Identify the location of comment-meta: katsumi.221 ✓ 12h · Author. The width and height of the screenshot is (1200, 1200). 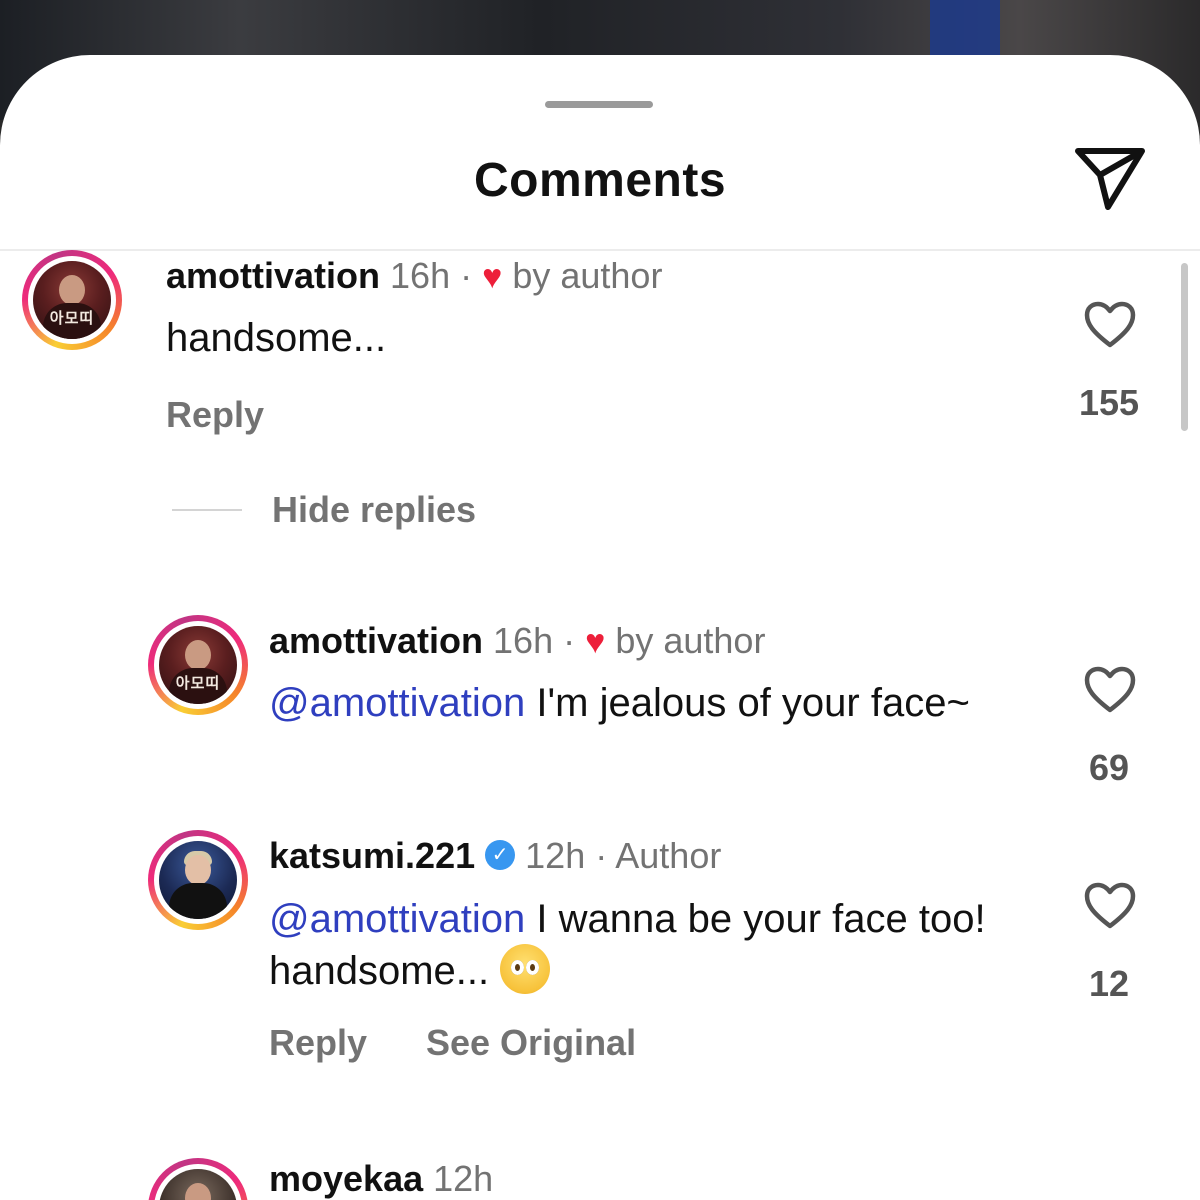
(495, 855).